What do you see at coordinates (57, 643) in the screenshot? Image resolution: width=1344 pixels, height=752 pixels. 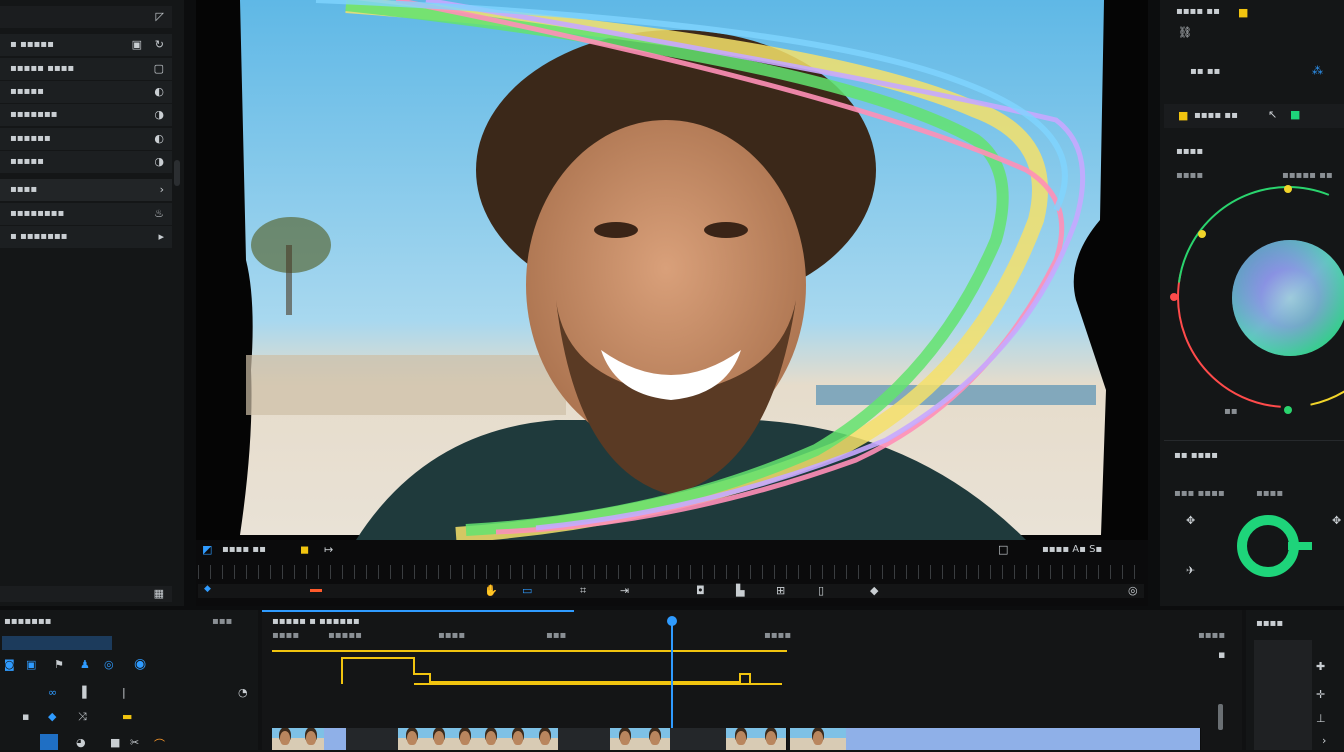 I see `timeline-tool-row` at bounding box center [57, 643].